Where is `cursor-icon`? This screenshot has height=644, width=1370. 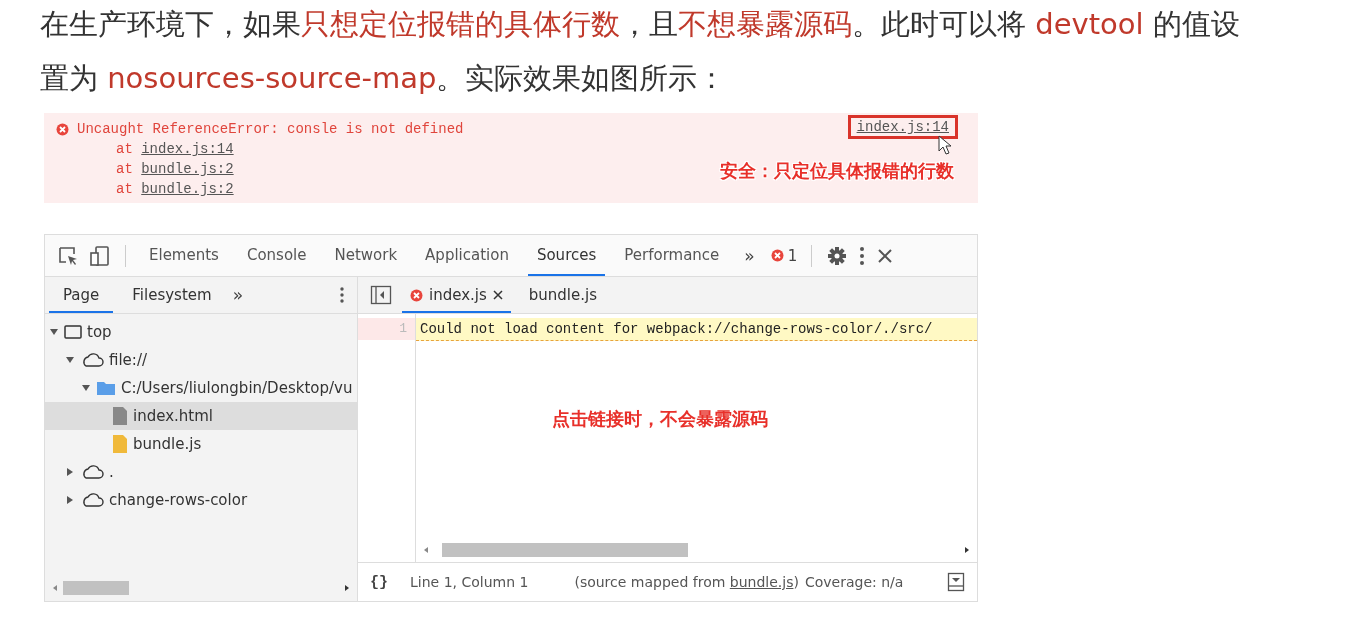 cursor-icon is located at coordinates (945, 145).